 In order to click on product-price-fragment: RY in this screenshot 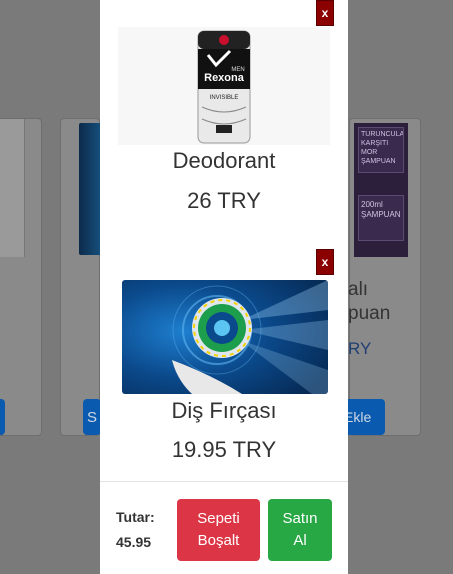, I will do `click(360, 348)`.